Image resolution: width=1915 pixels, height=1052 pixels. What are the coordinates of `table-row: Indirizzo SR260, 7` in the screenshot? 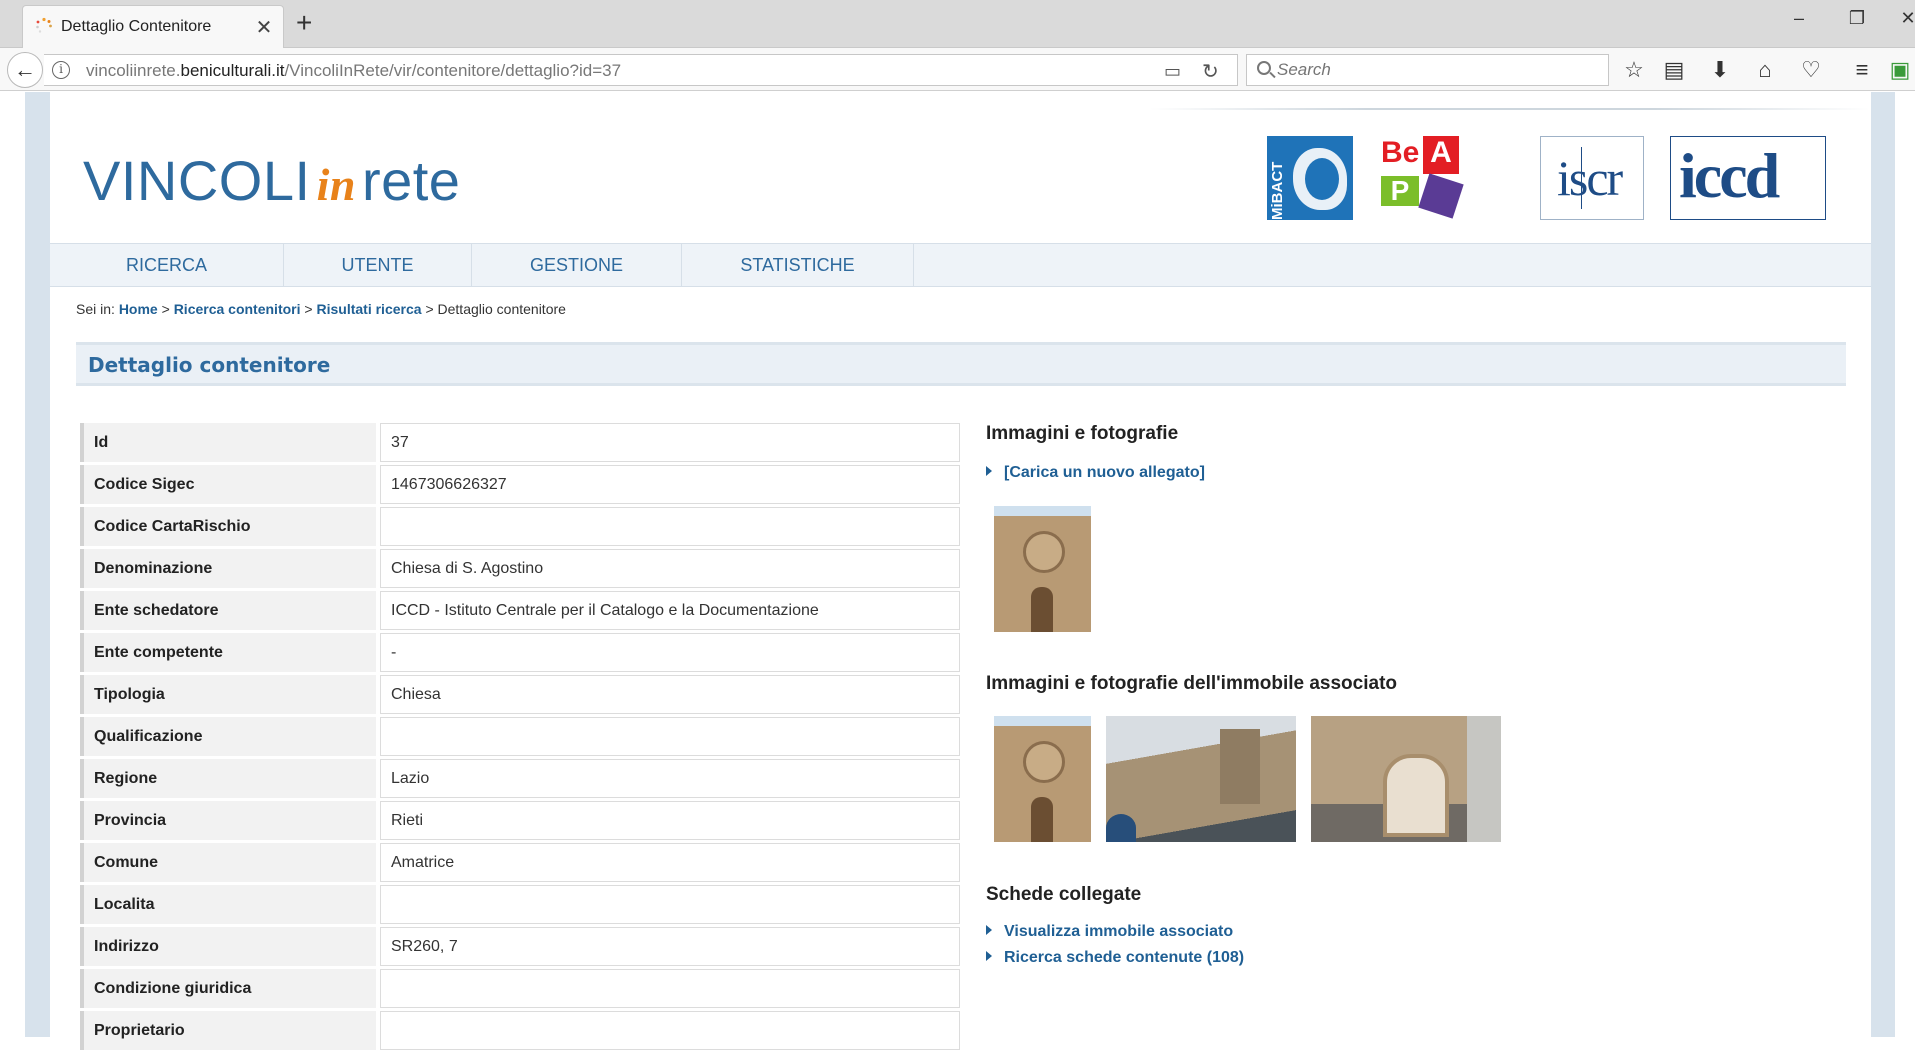 It's located at (520, 947).